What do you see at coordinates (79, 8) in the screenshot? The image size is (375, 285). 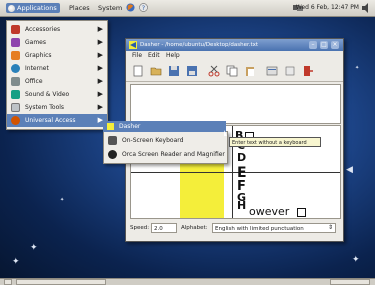 I see `places-menu-button: Places` at bounding box center [79, 8].